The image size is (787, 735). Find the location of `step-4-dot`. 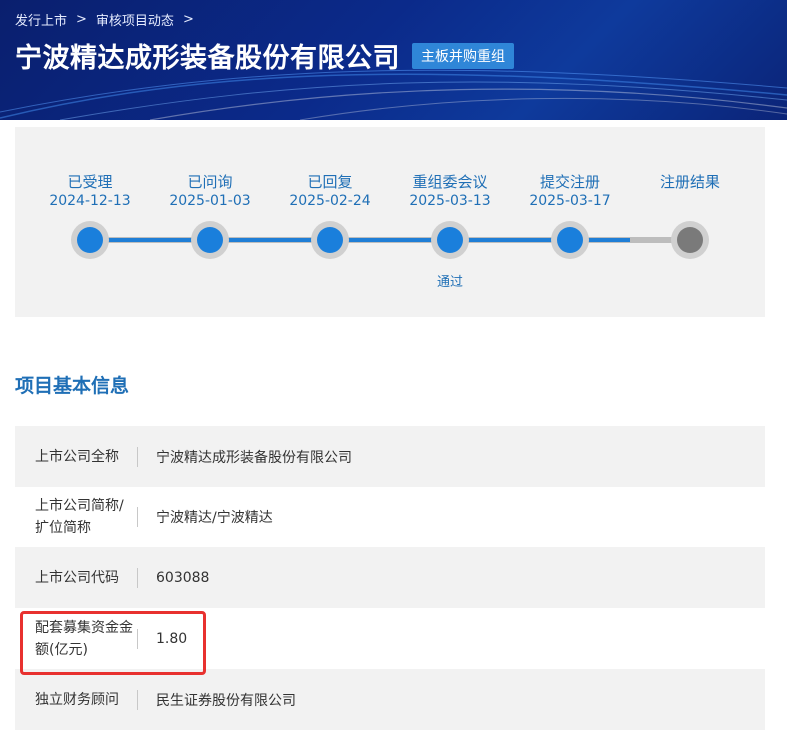

step-4-dot is located at coordinates (450, 240).